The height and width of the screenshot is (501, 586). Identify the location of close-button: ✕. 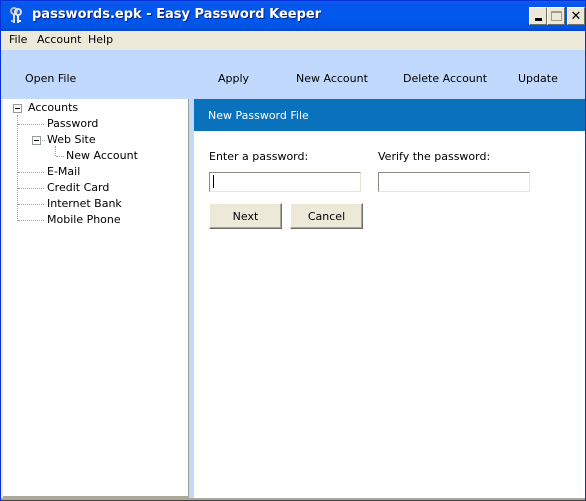
(576, 16).